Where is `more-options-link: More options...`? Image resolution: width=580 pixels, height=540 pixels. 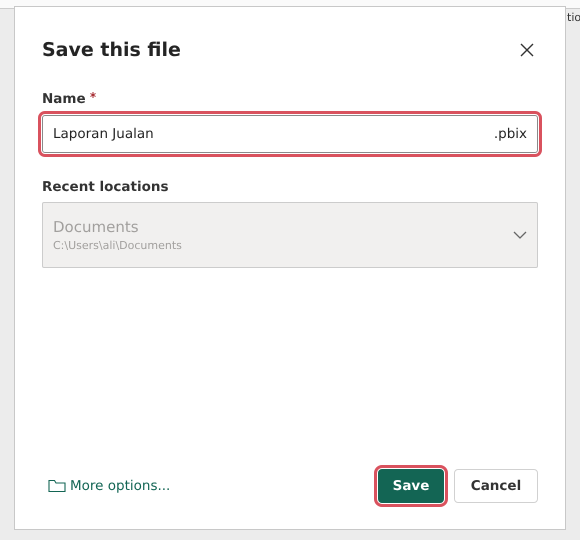 more-options-link: More options... is located at coordinates (109, 486).